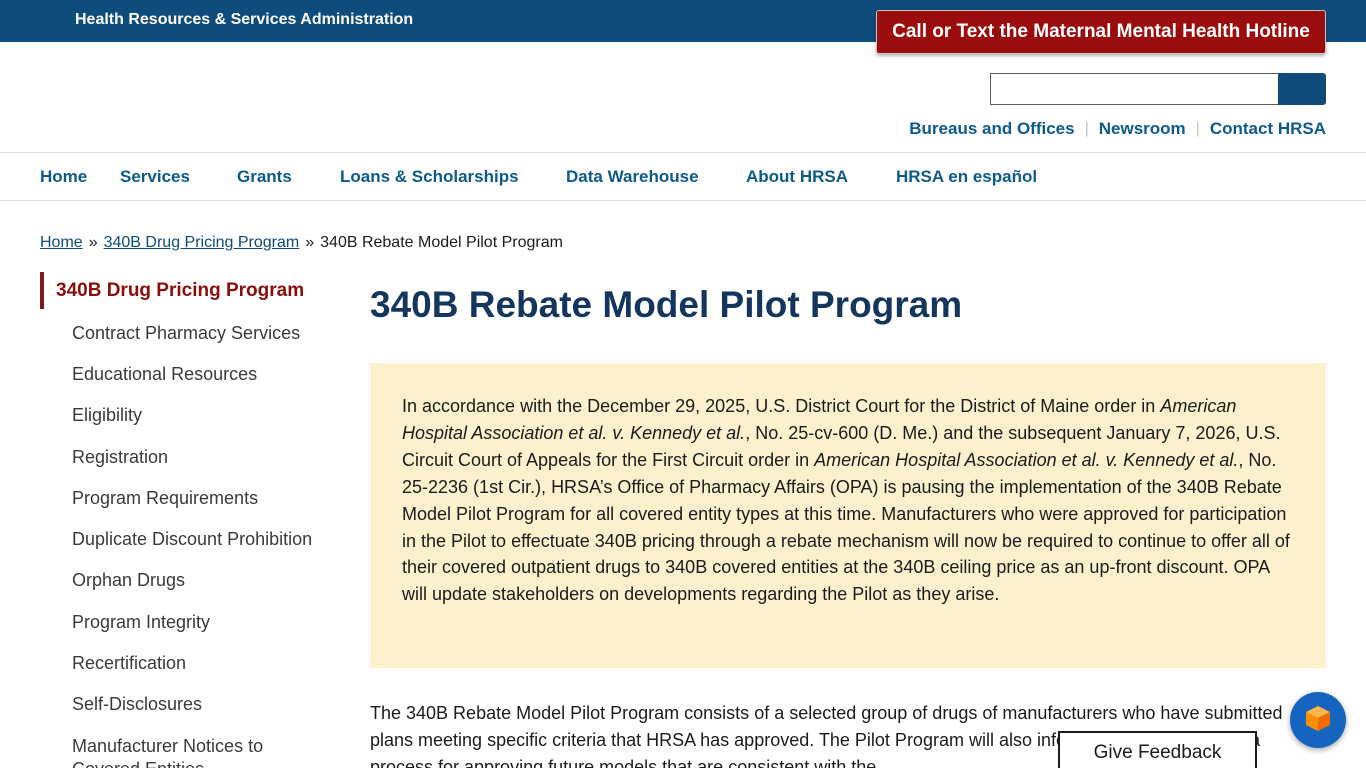 The width and height of the screenshot is (1366, 768). Describe the element at coordinates (185, 290) in the screenshot. I see `sidenav-heading: 340B Drug Pricing Program` at that location.